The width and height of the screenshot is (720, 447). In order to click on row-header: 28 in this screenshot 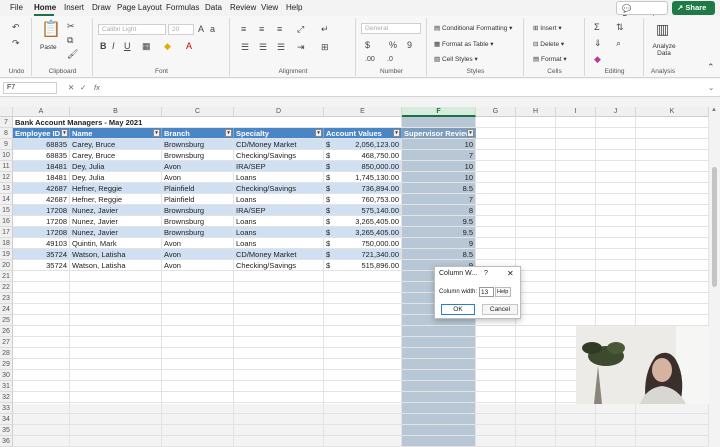, I will do `click(6, 353)`.